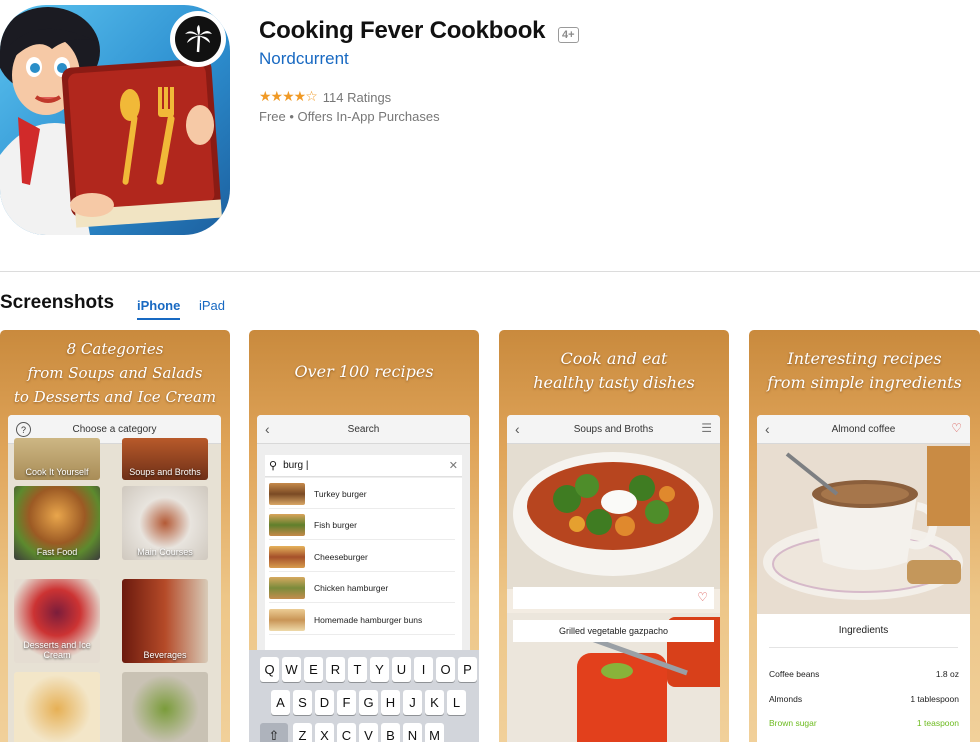 This screenshot has width=980, height=742. I want to click on category-label: Desserts and Ice Cream, so click(57, 650).